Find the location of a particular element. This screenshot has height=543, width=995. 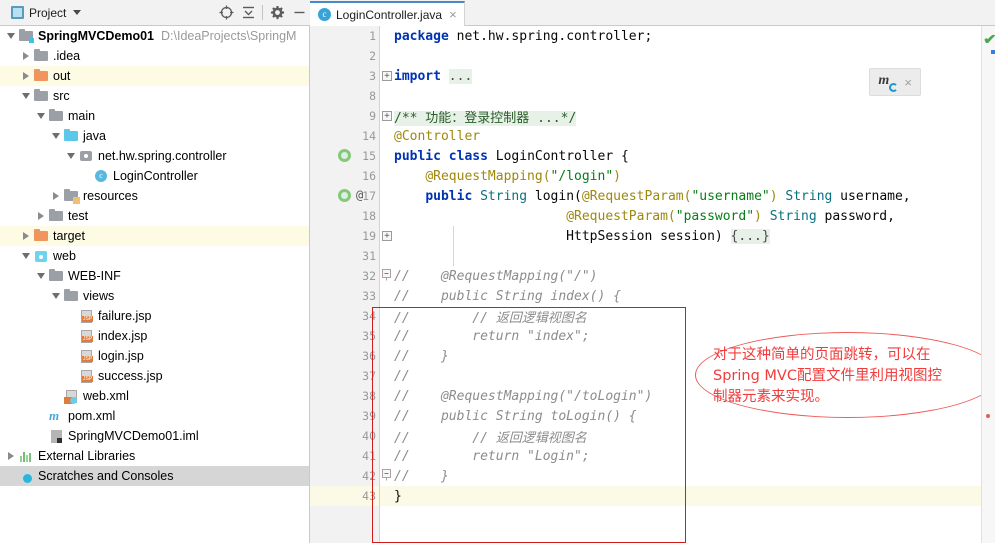

tree-item-out: out is located at coordinates (154, 76).